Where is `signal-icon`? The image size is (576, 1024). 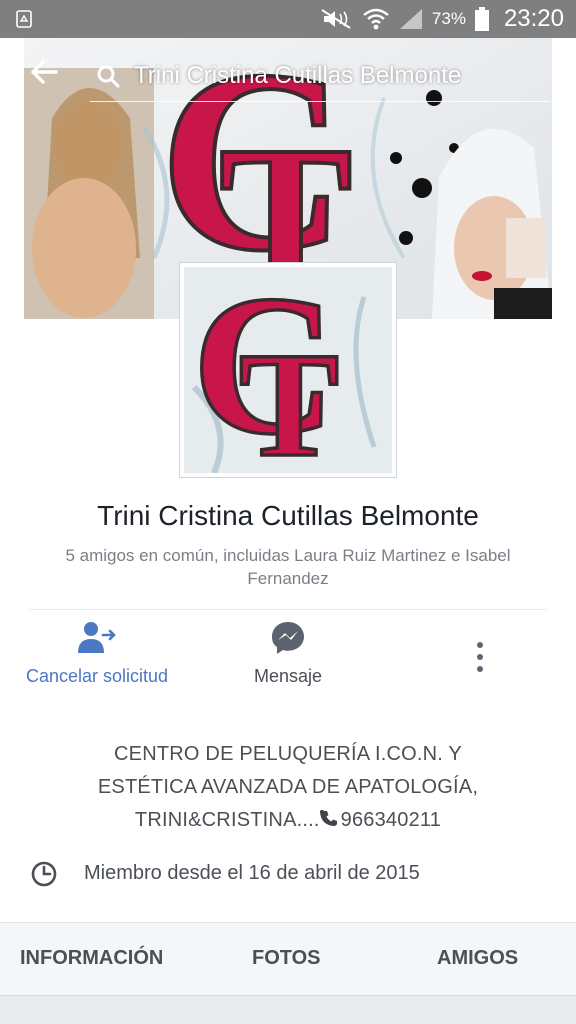 signal-icon is located at coordinates (410, 19).